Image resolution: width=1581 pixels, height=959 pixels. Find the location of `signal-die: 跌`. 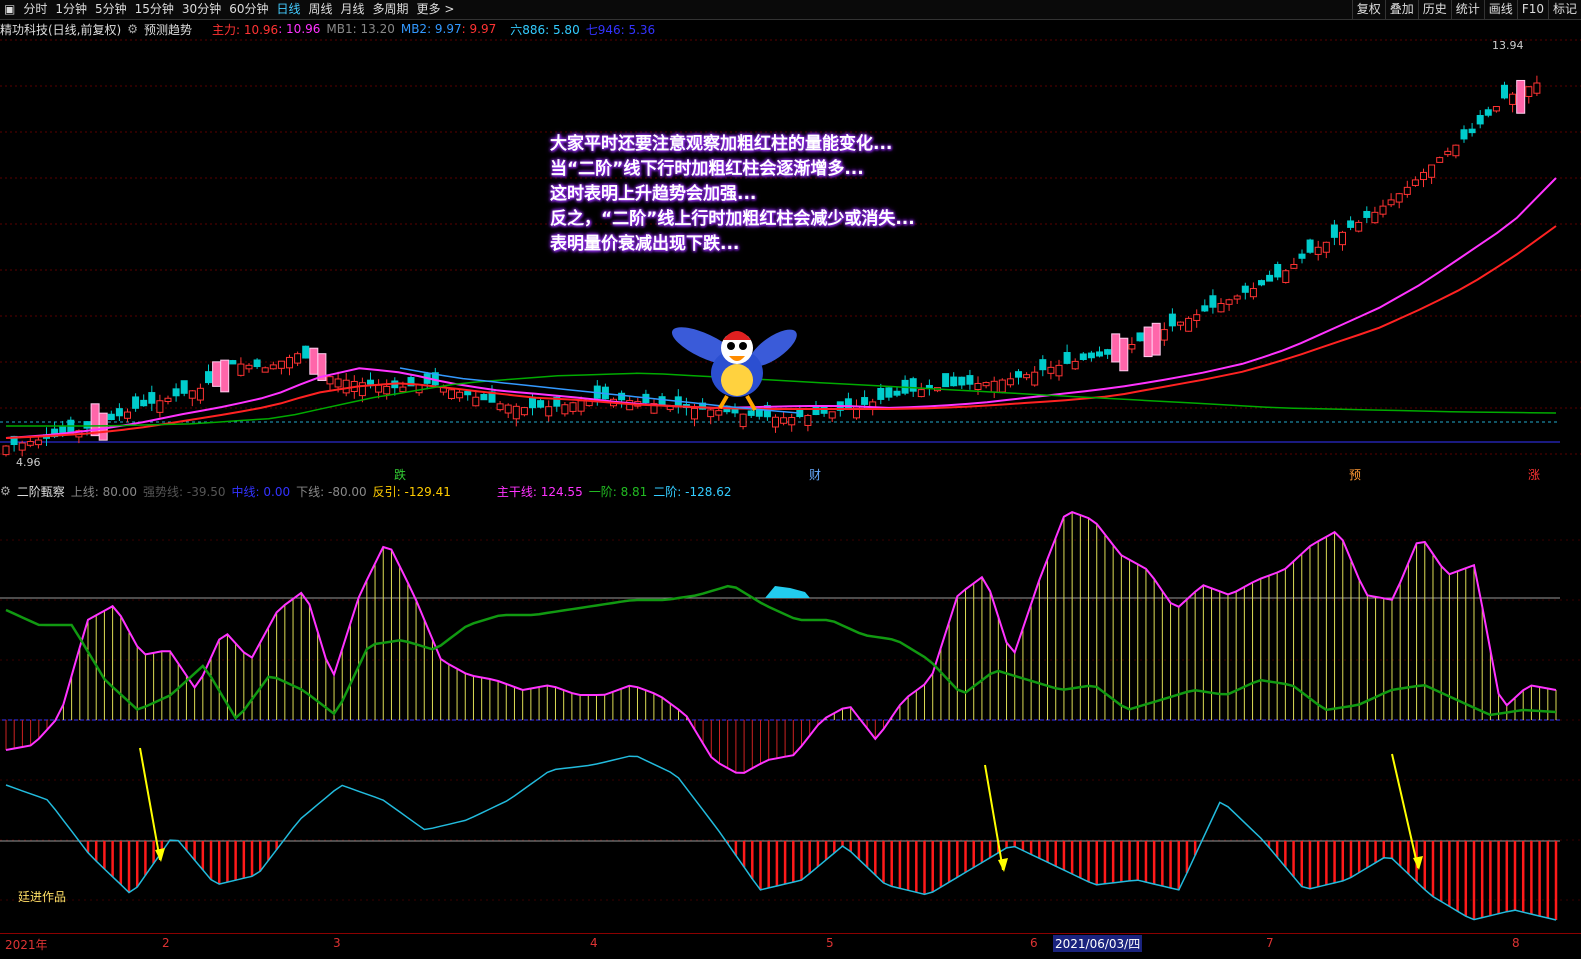

signal-die: 跌 is located at coordinates (400, 475).